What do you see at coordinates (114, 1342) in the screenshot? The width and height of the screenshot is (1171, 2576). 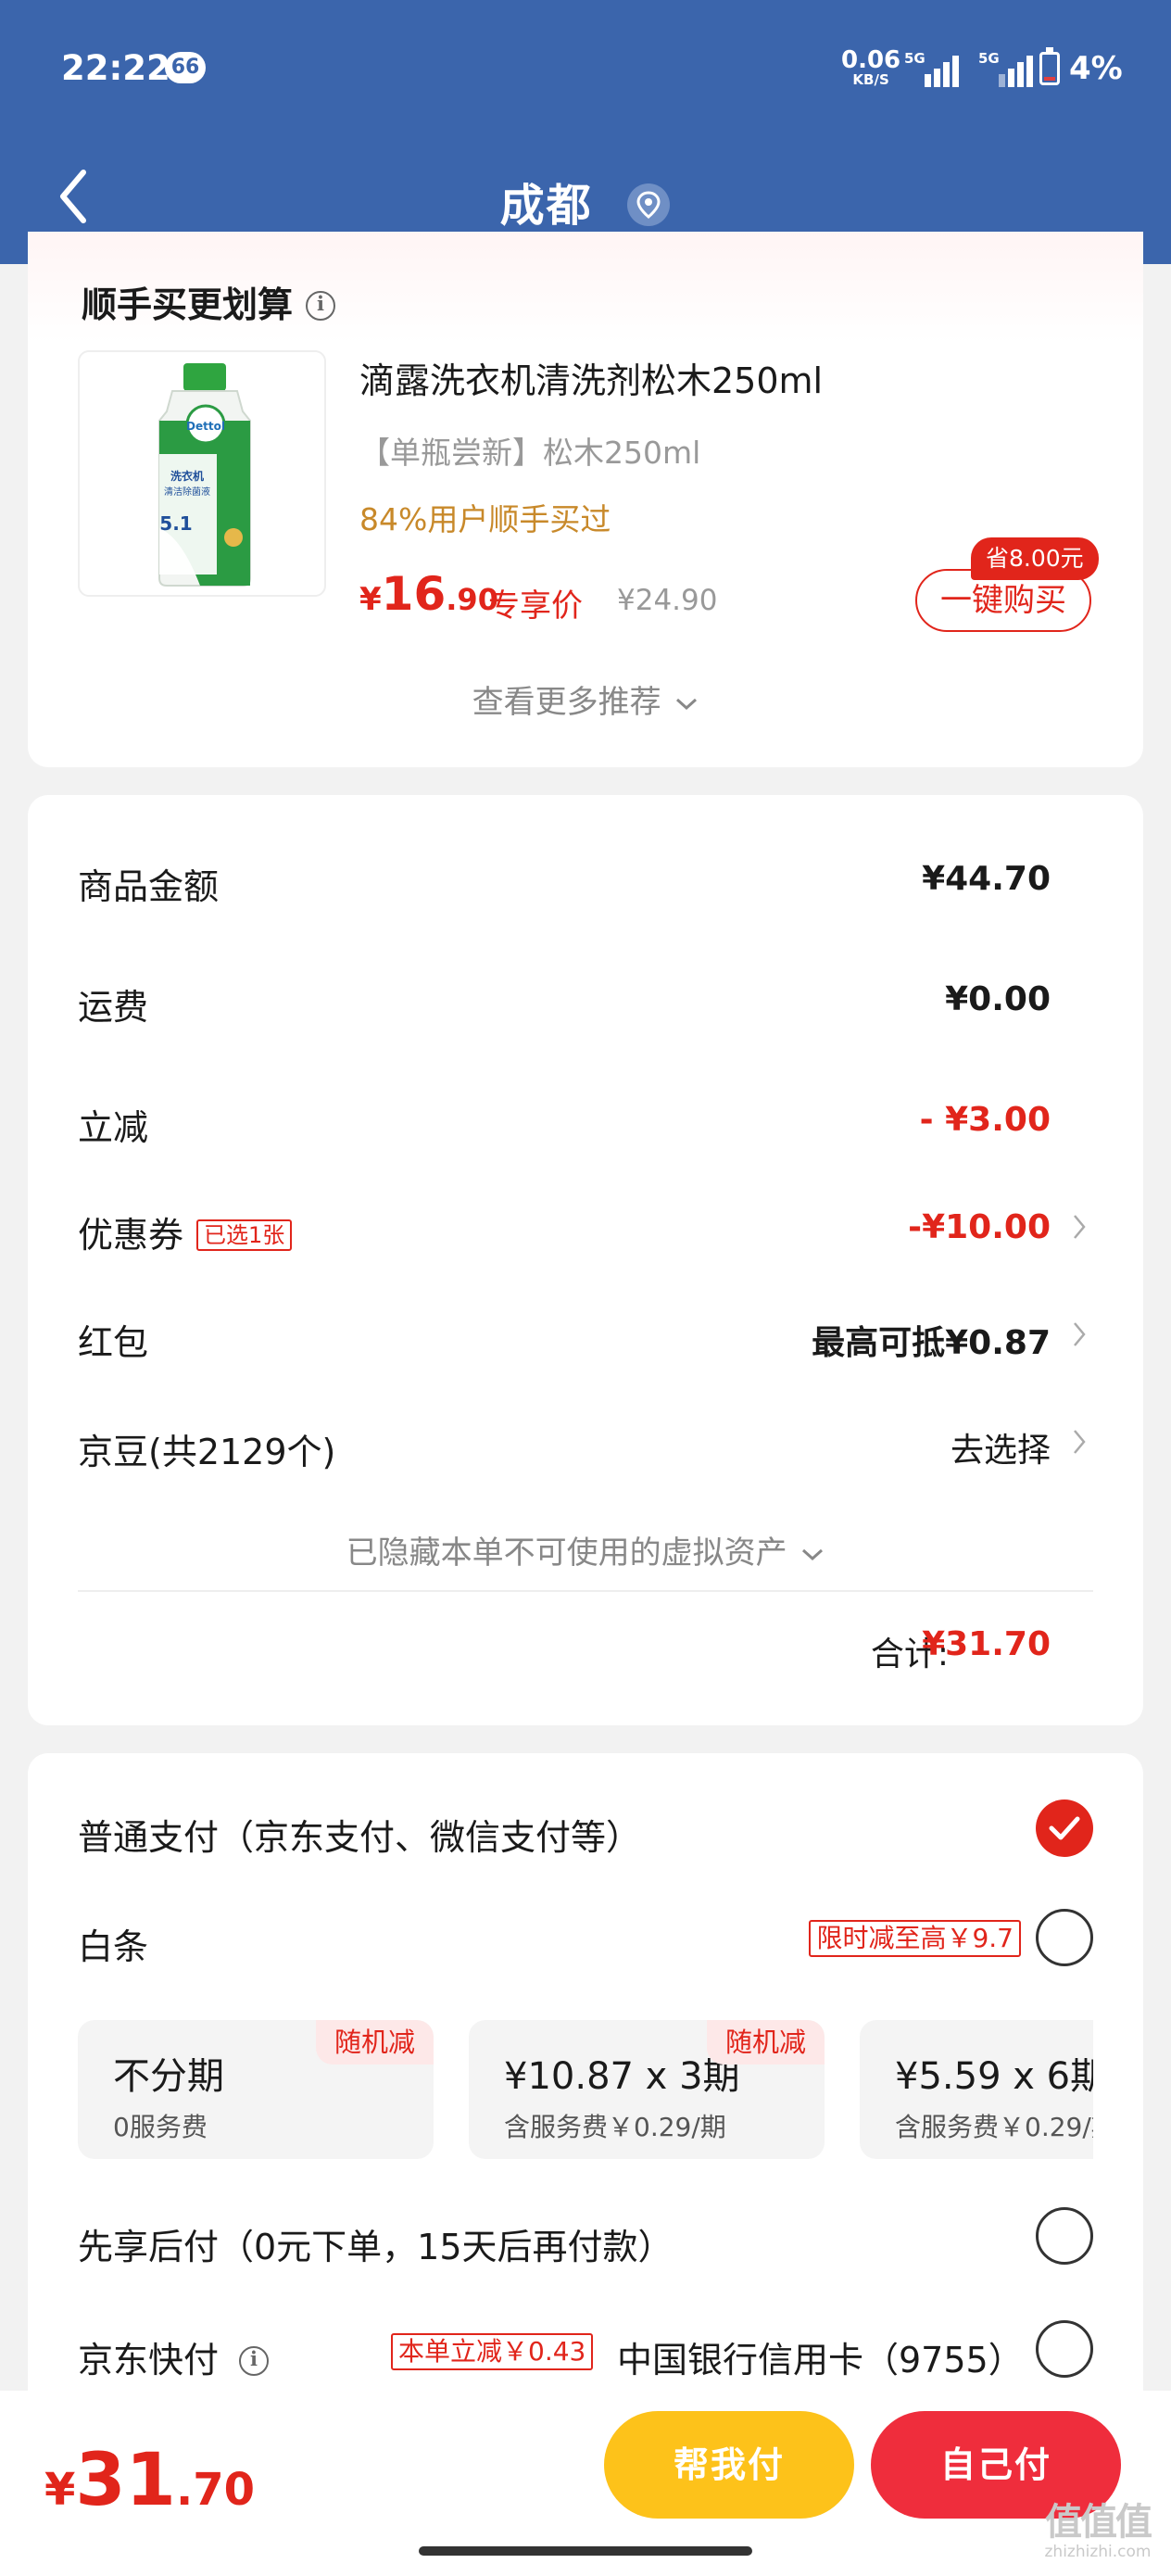 I see `red-packet-label: 红包` at bounding box center [114, 1342].